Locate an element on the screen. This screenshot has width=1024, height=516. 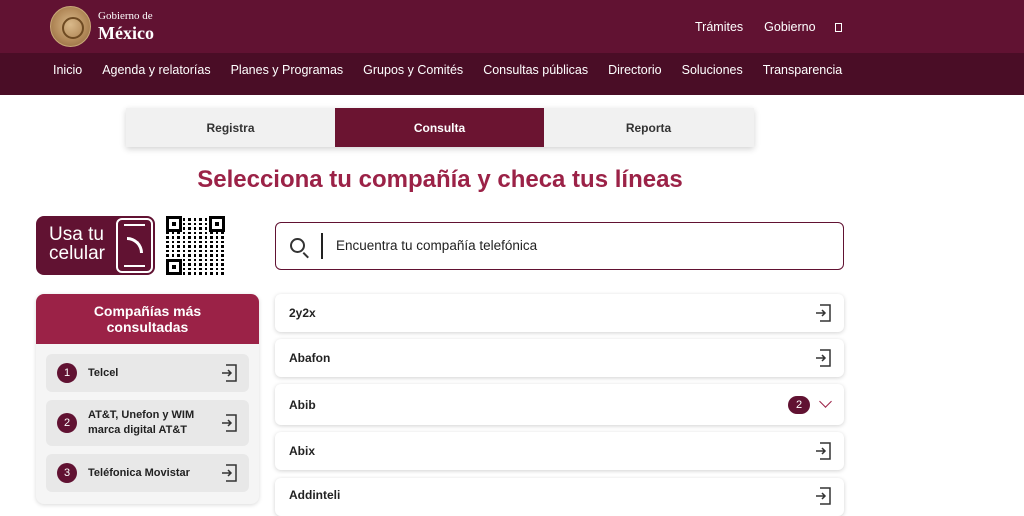
company-list-item: Addinteli is located at coordinates (559, 497).